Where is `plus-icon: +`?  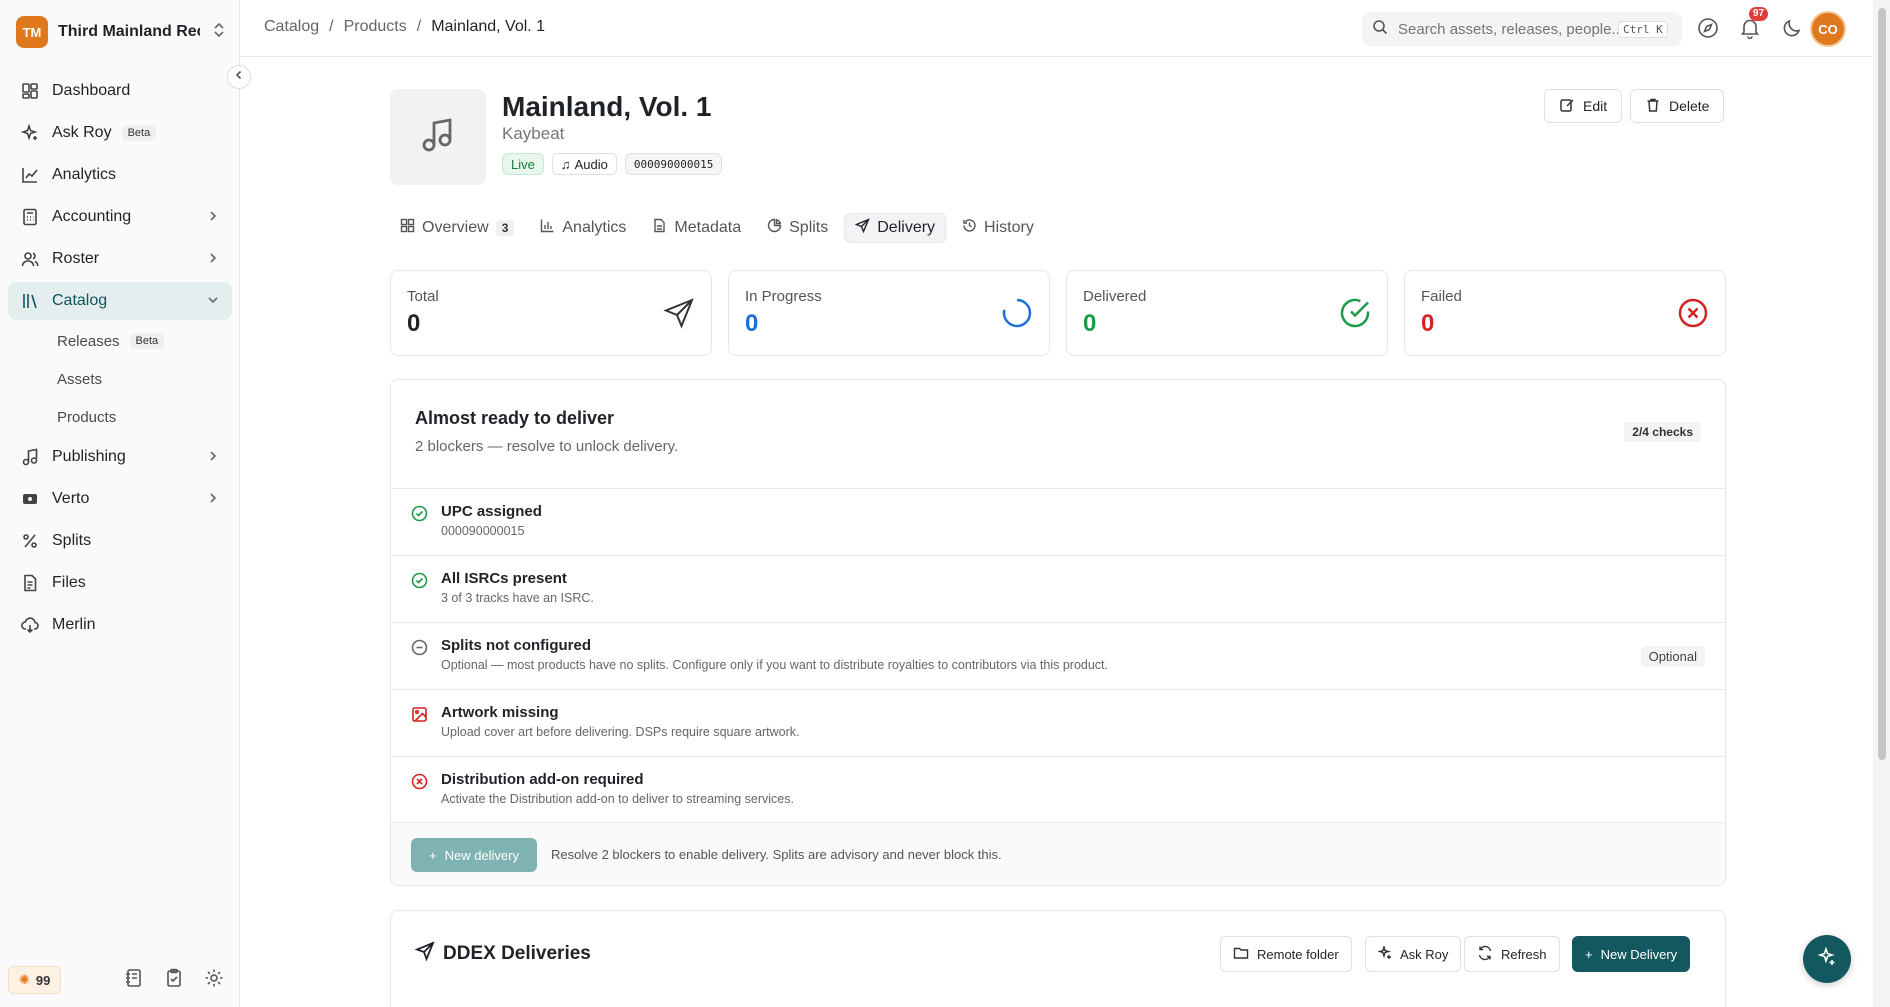 plus-icon: + is located at coordinates (1589, 954).